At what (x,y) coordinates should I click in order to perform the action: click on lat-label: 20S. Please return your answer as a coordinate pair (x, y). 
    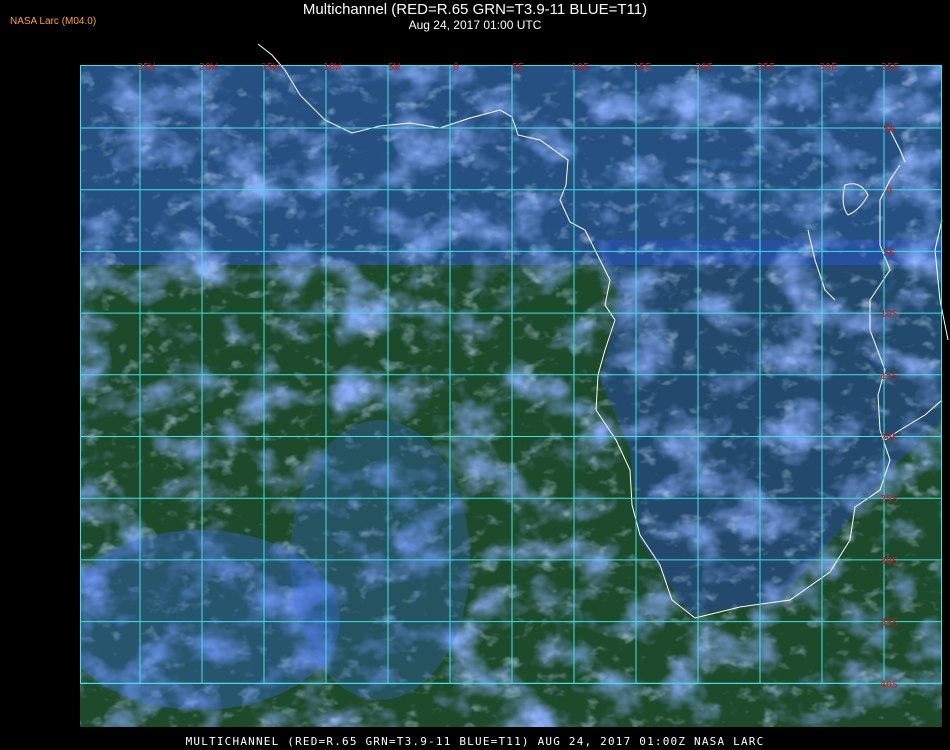
    Looking at the image, I should click on (889, 438).